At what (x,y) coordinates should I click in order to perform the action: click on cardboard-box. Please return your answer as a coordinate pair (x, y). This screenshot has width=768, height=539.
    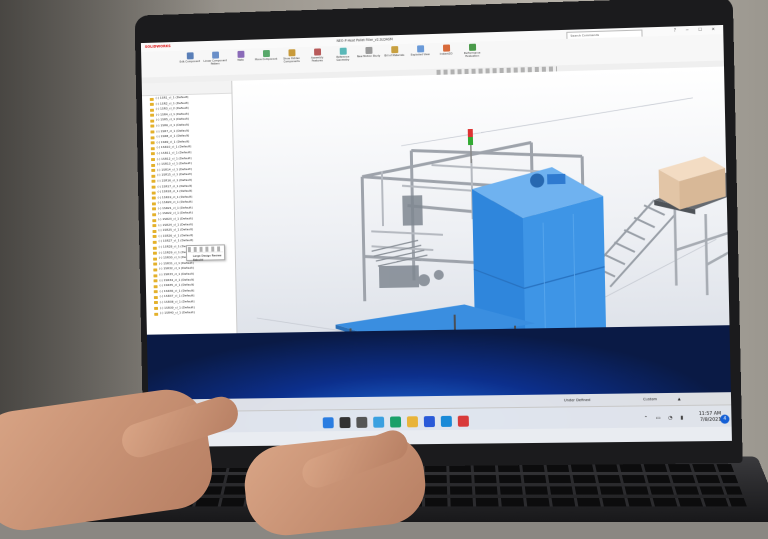
    Looking at the image, I should click on (692, 183).